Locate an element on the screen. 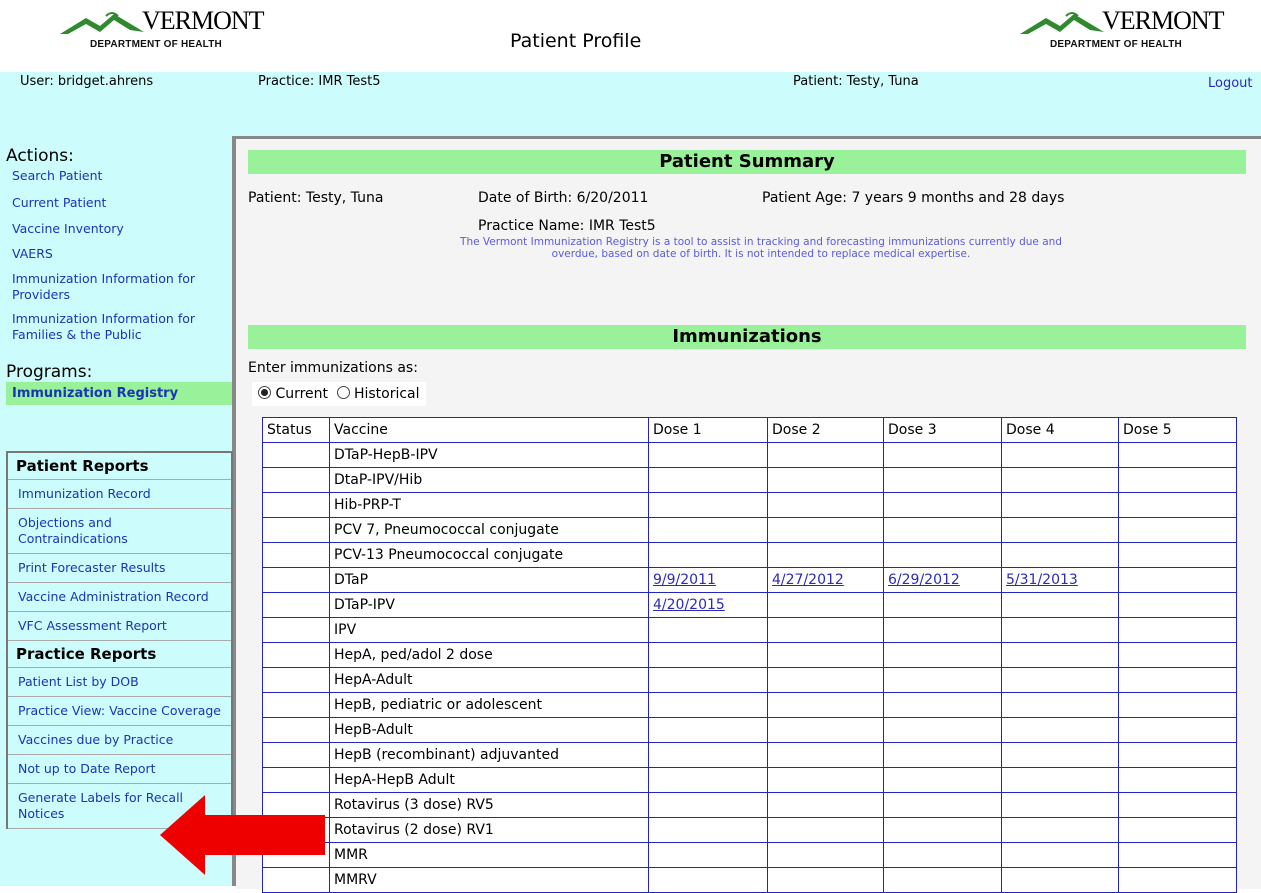 The image size is (1261, 893). report-vaccine-admin-record: Vaccine Administration Record is located at coordinates (119, 597).